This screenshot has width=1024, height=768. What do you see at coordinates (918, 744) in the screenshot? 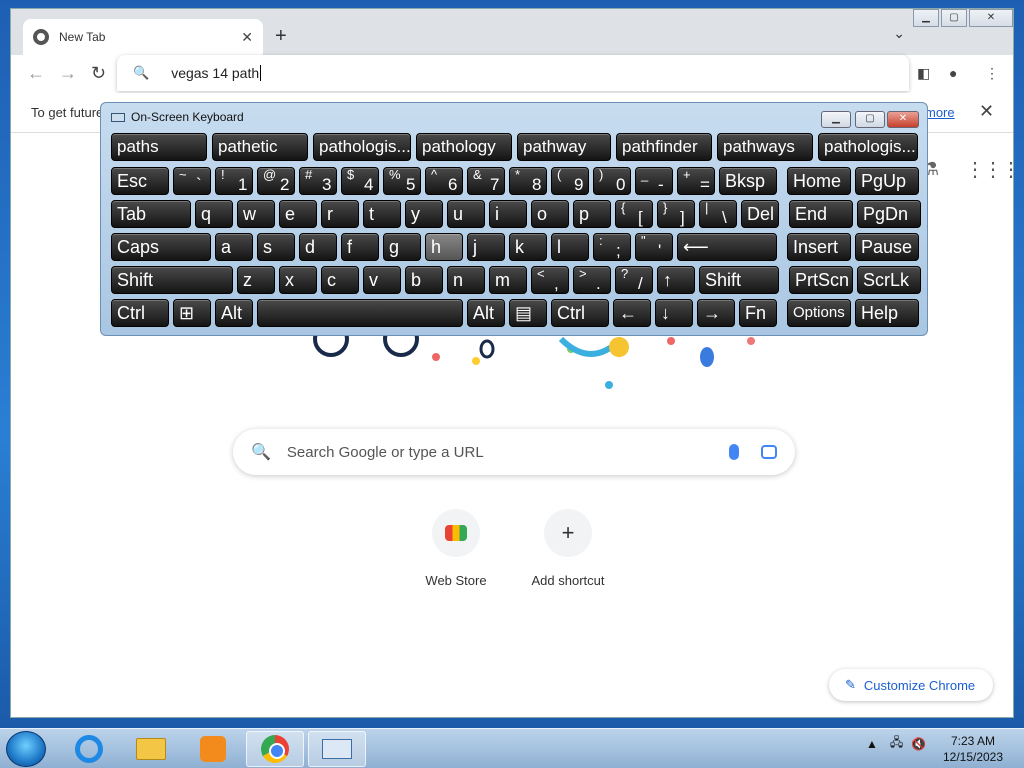
I see `volume-muted-icon: 🔇` at bounding box center [918, 744].